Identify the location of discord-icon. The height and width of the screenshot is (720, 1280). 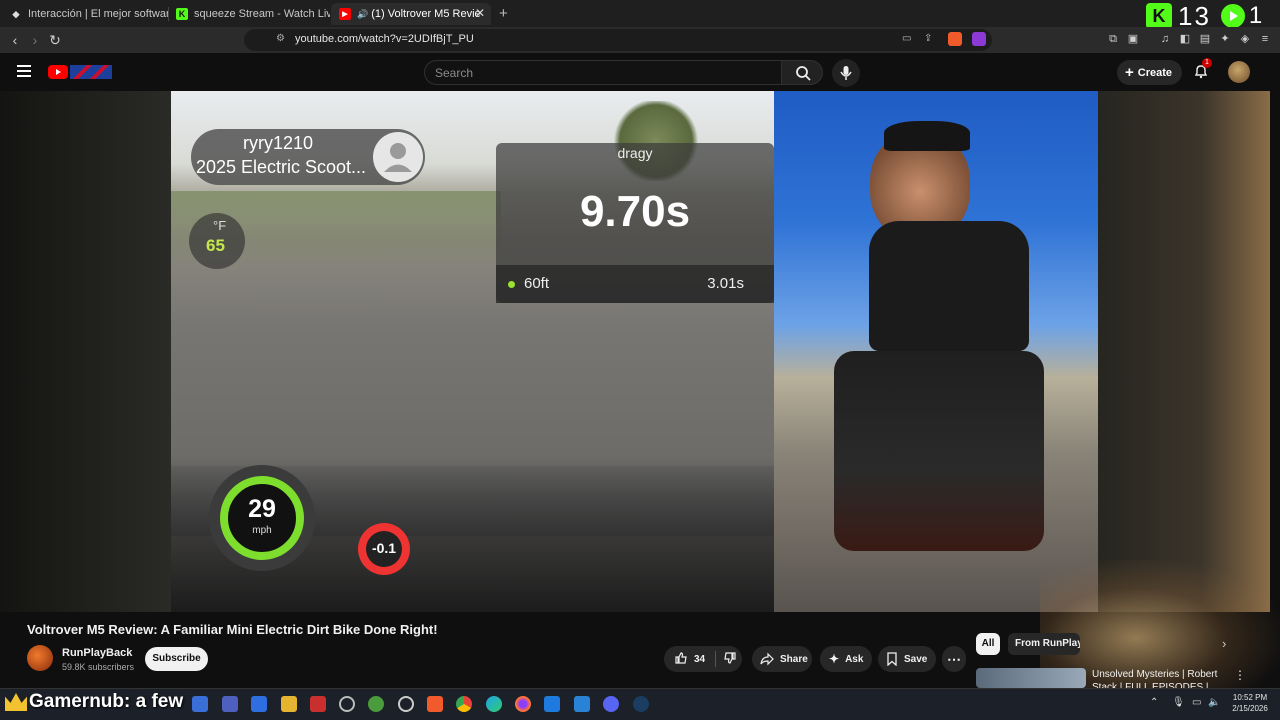
(611, 704).